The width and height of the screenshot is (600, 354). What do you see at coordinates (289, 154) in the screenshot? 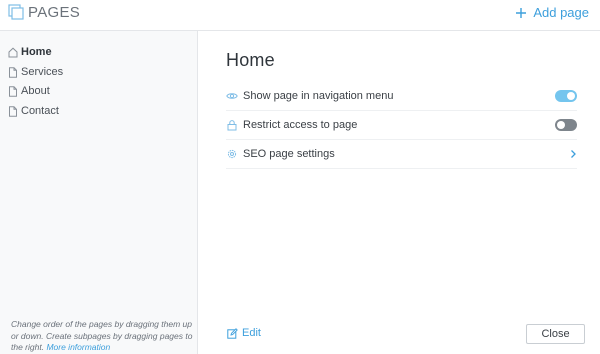
I see `setting-label: SEO page settings` at bounding box center [289, 154].